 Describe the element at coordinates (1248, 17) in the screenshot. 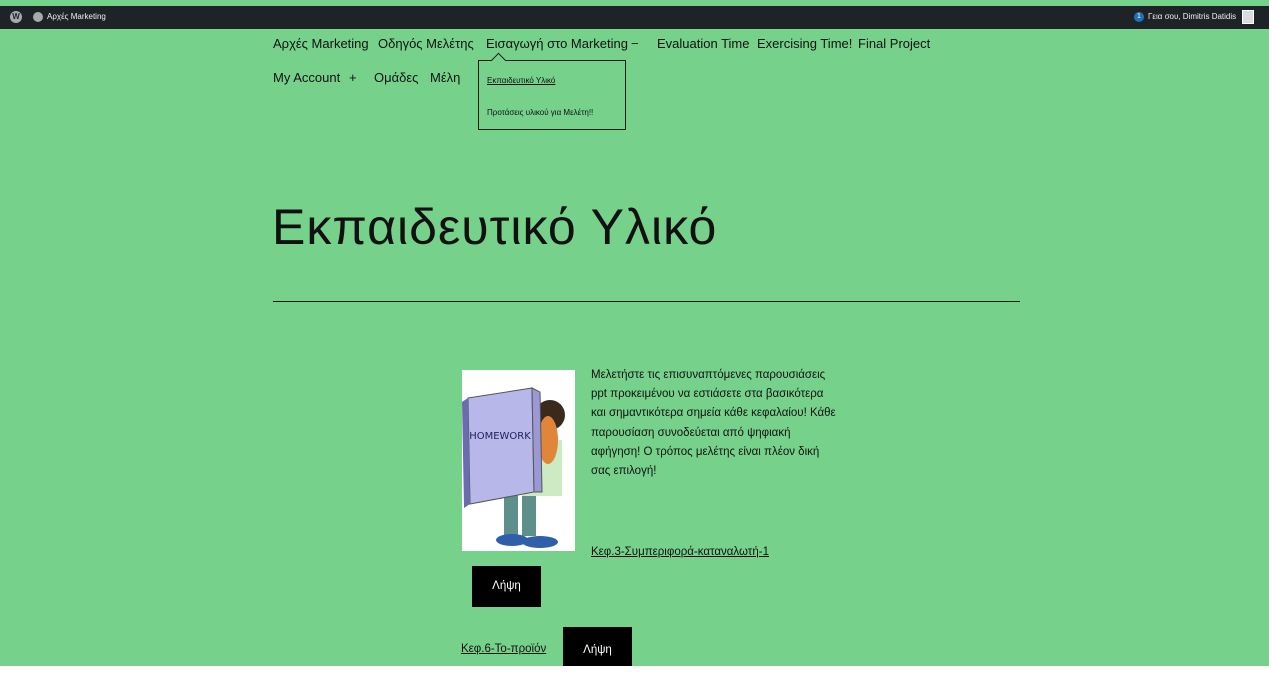

I see `avatar` at that location.